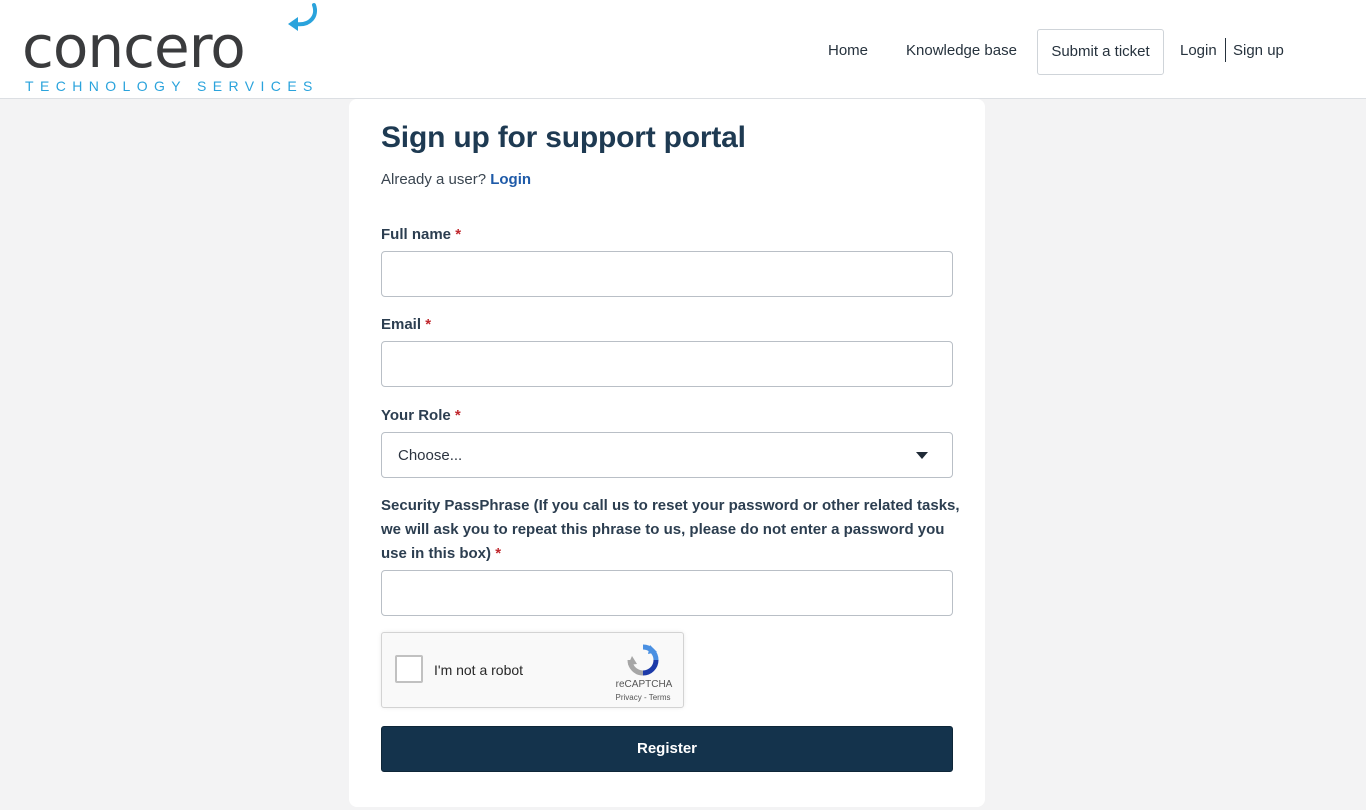  Describe the element at coordinates (416, 415) in the screenshot. I see `role-label-text: Your Role` at that location.